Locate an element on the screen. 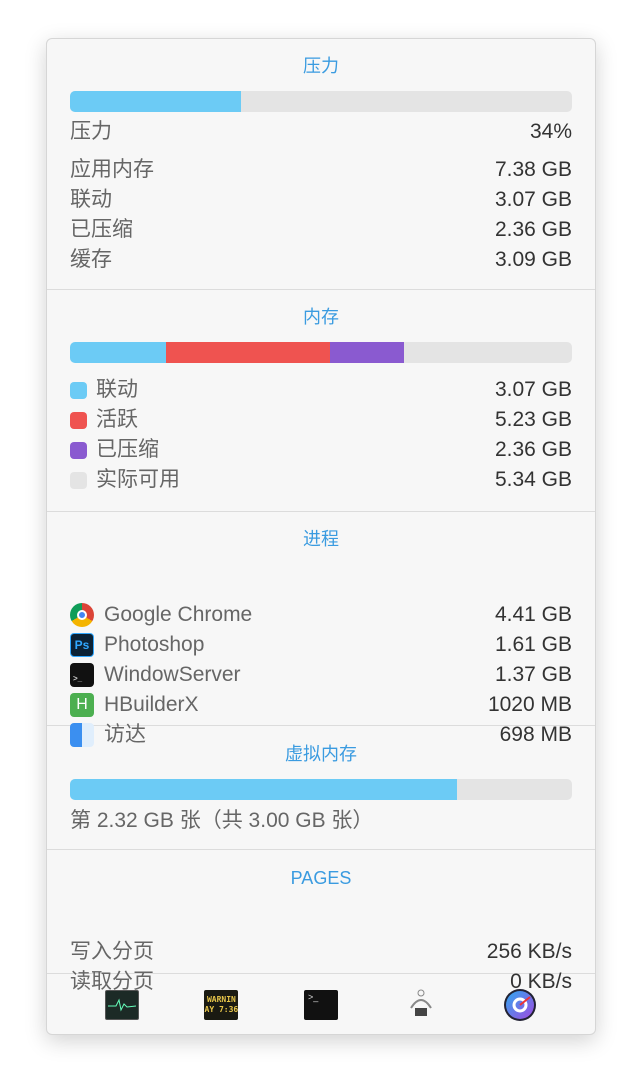  row-label: HBuilderX is located at coordinates (151, 704).